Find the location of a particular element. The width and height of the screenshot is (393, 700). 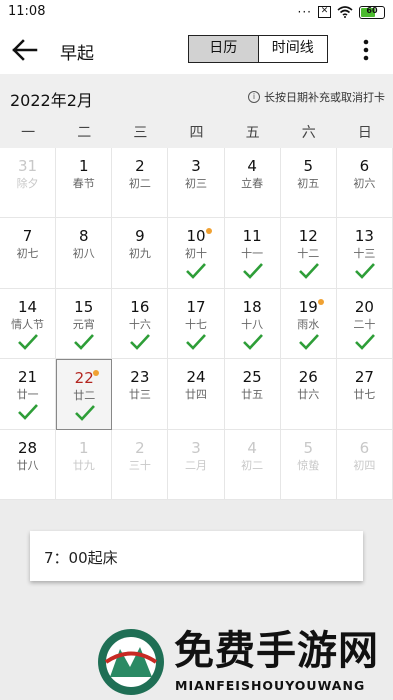

lunar-label: 惊蛰 is located at coordinates (308, 465).